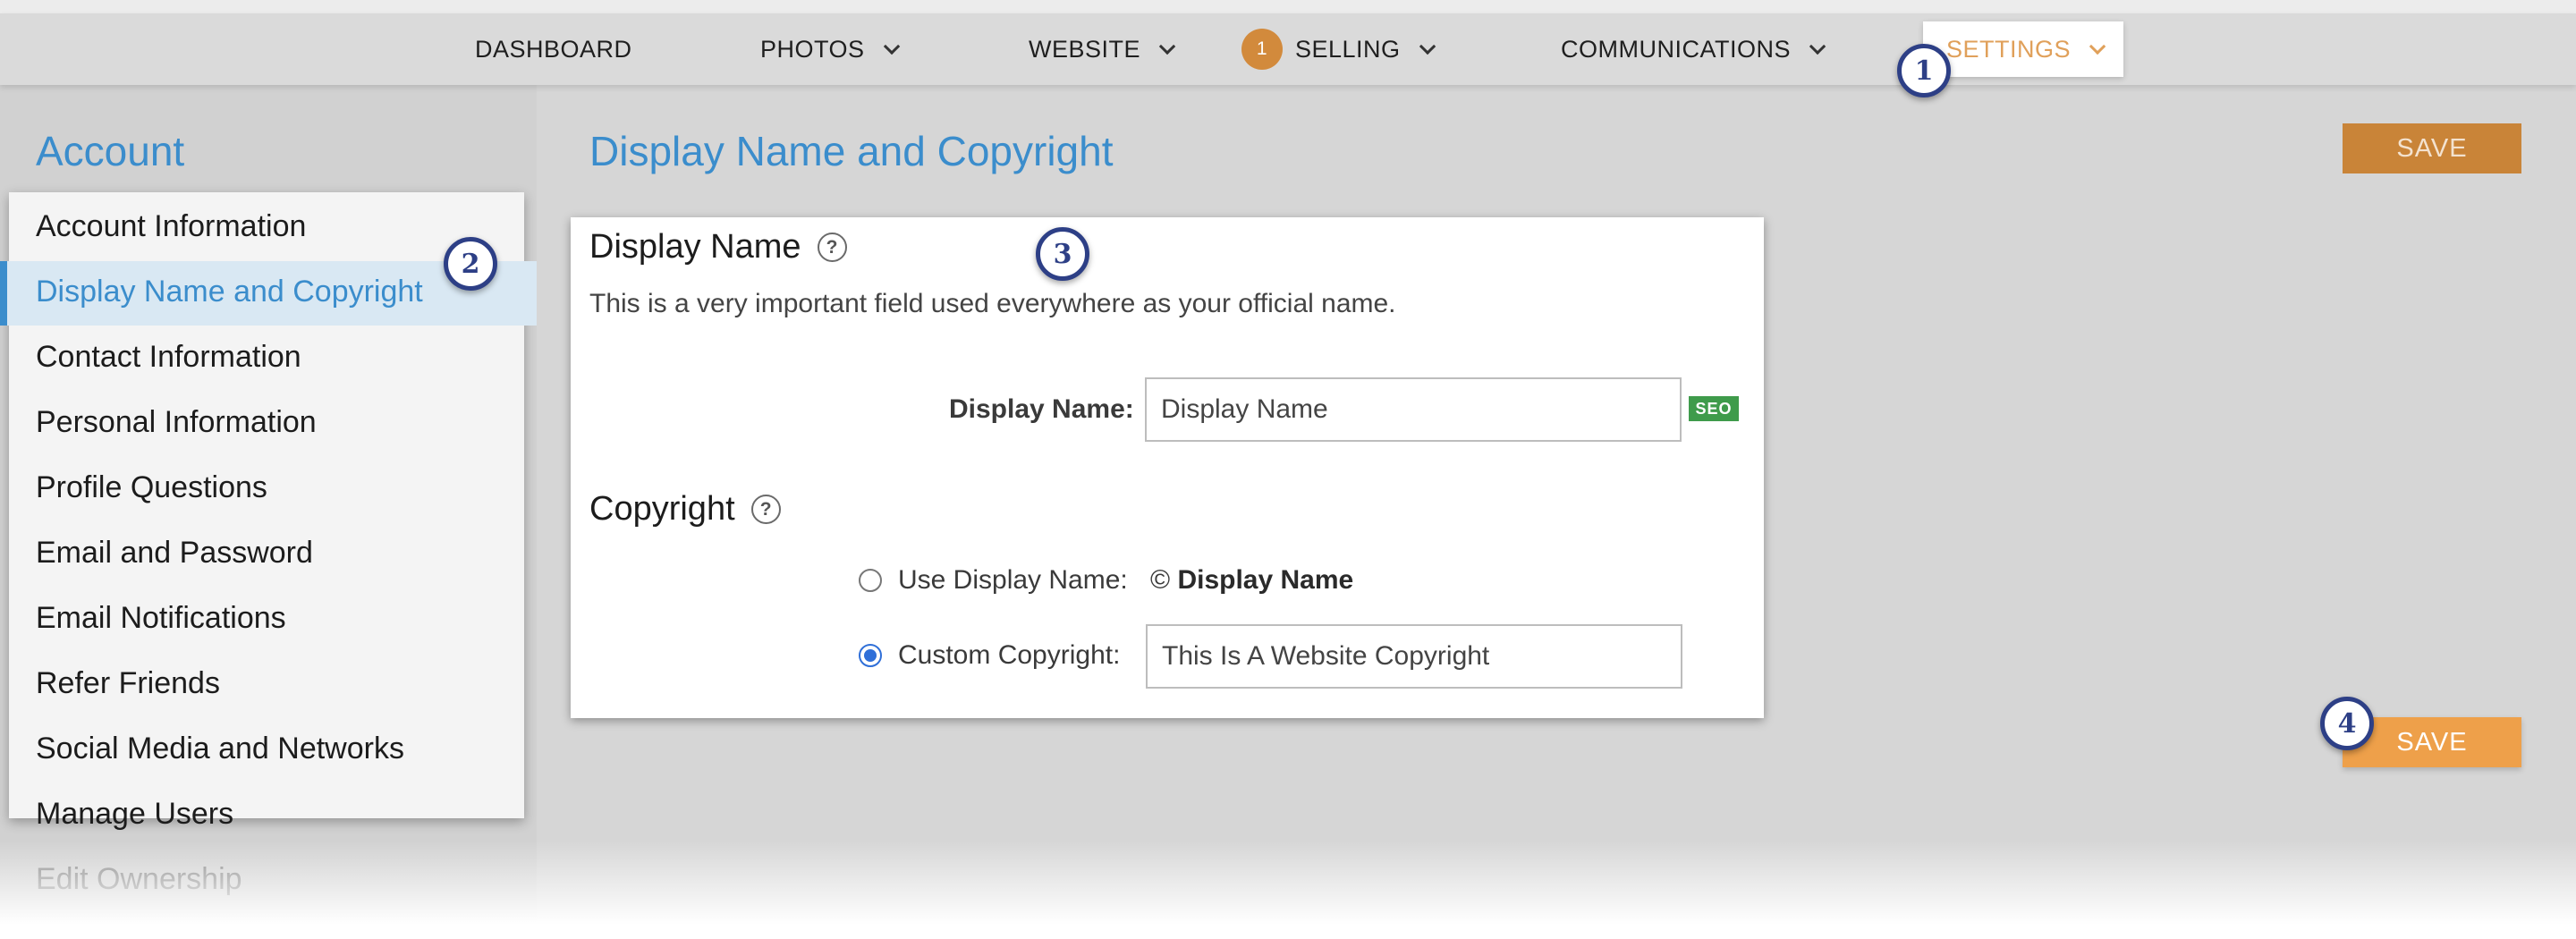 This screenshot has height=939, width=2576. I want to click on sidebar-item-profile-questions: Profile Questions, so click(151, 488).